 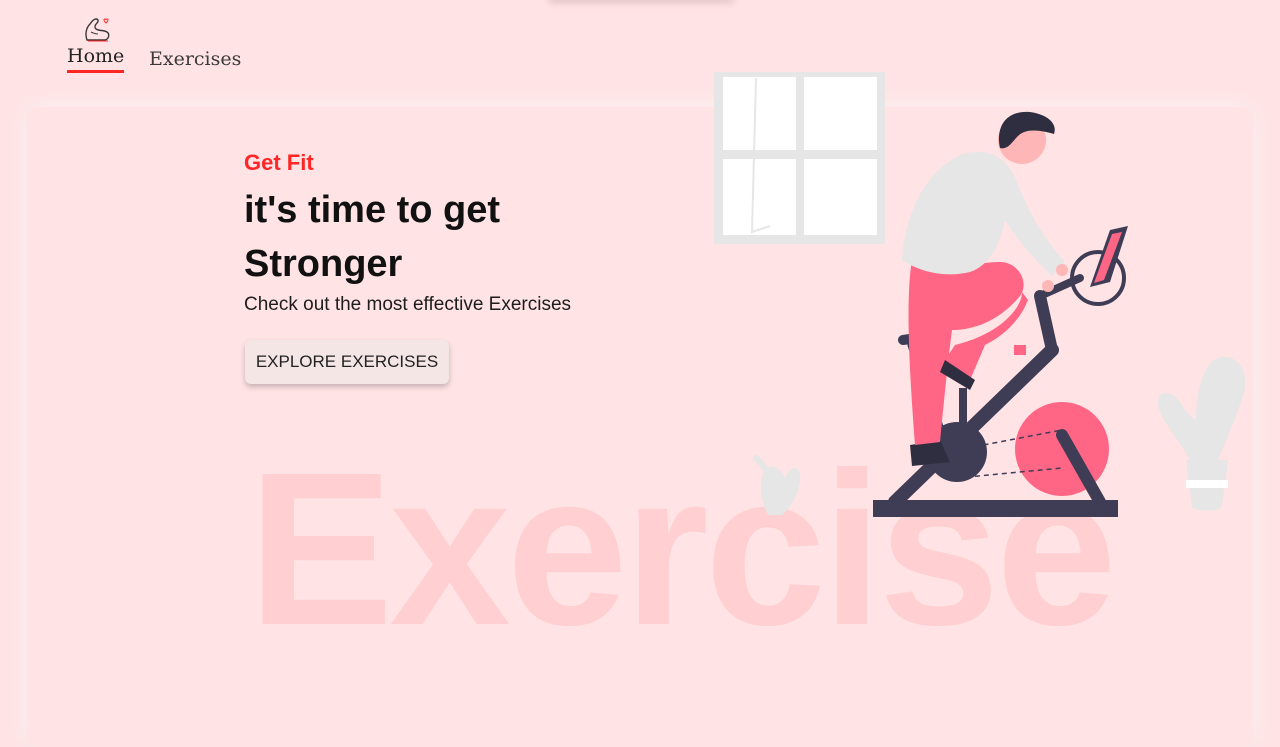 What do you see at coordinates (777, 485) in the screenshot?
I see `small-plant-graphic` at bounding box center [777, 485].